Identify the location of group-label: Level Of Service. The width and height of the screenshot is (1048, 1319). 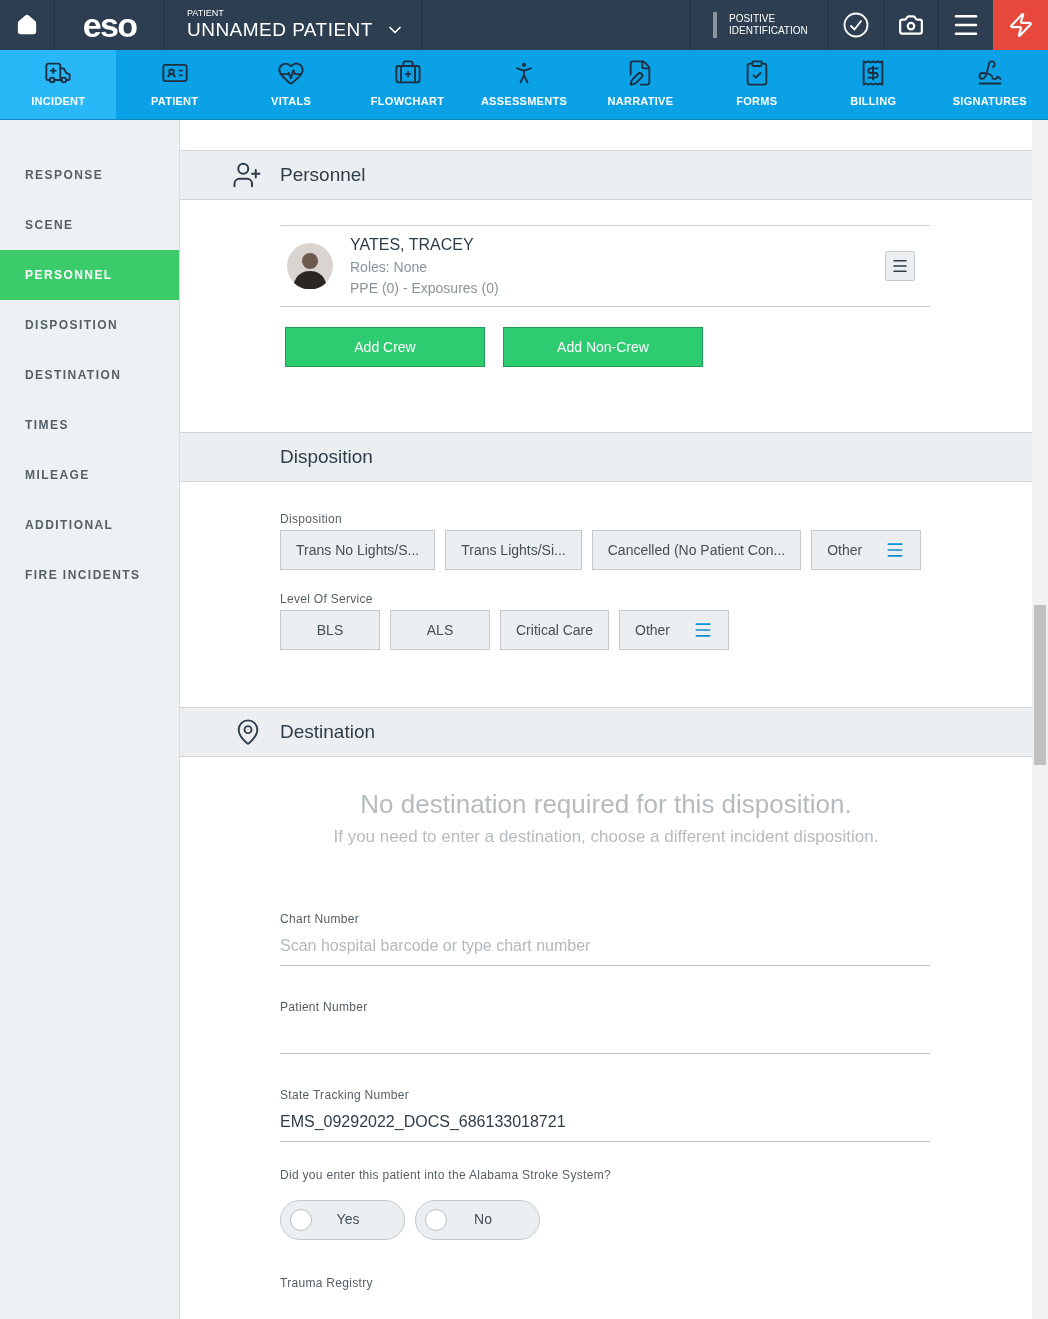
(327, 599).